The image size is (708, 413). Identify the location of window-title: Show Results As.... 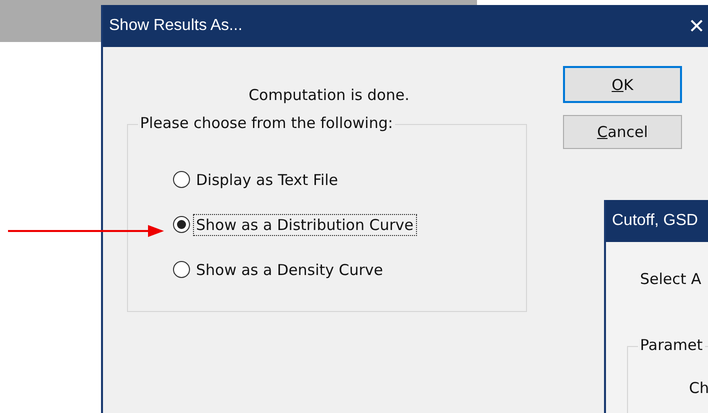
(175, 26).